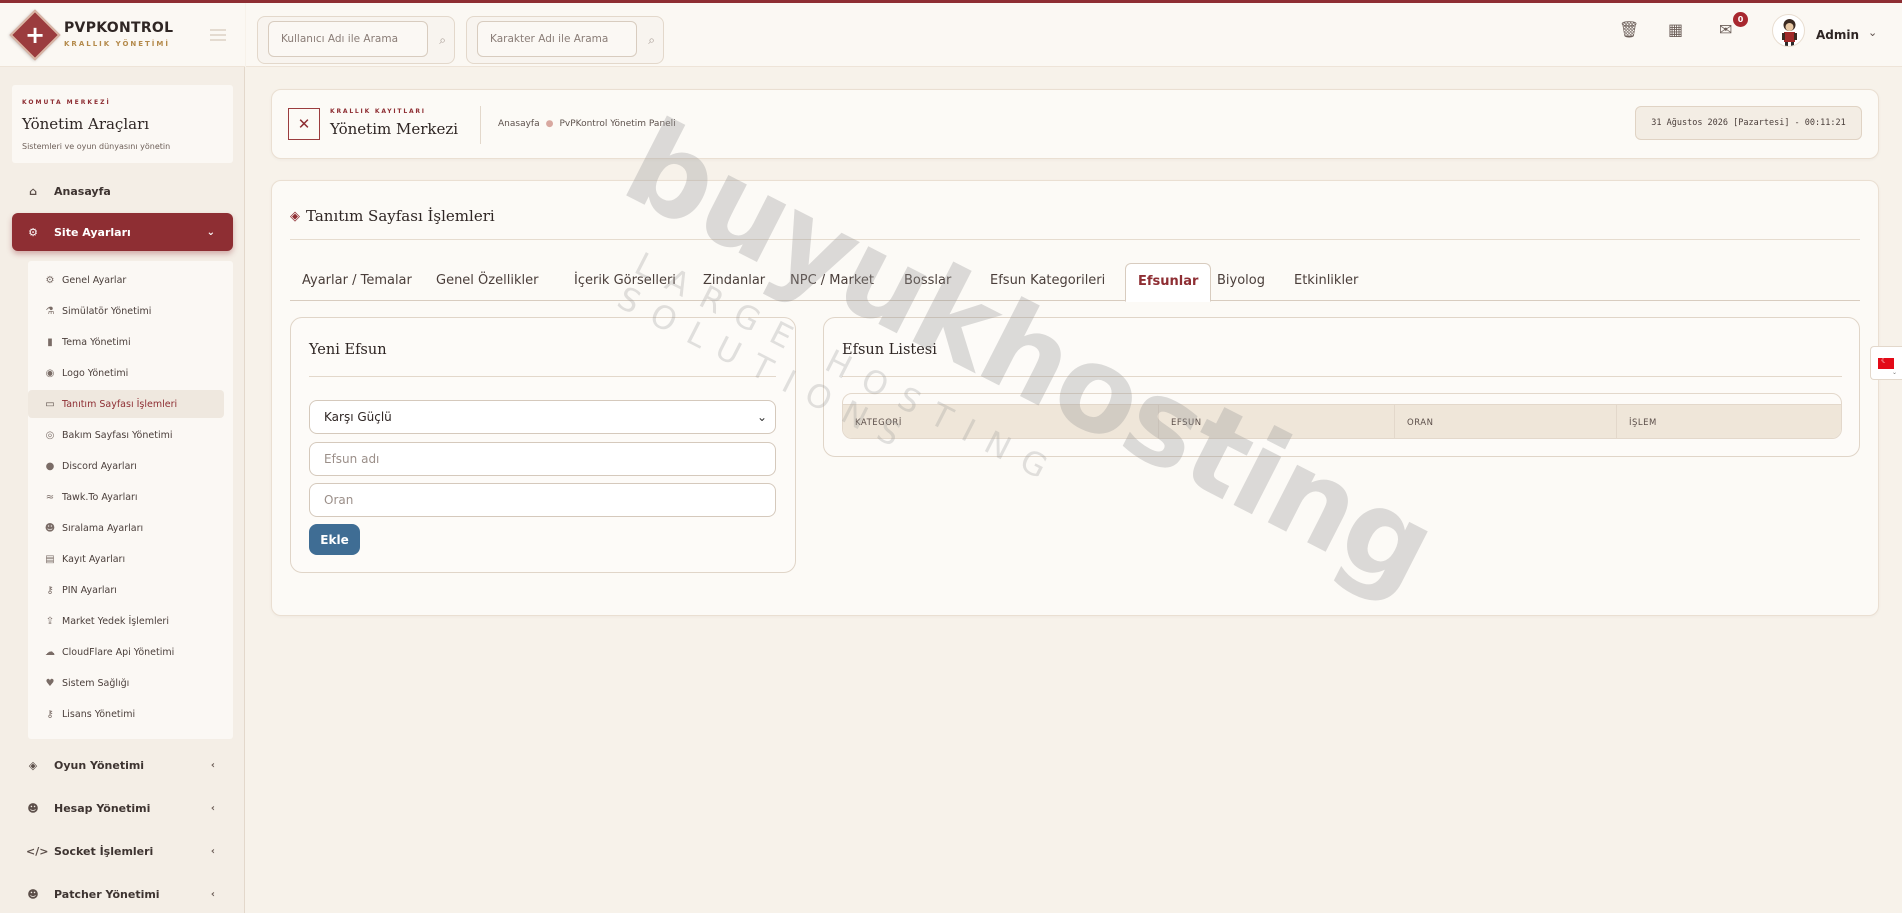 This screenshot has width=1902, height=913. What do you see at coordinates (348, 39) in the screenshot?
I see `user-search-input` at bounding box center [348, 39].